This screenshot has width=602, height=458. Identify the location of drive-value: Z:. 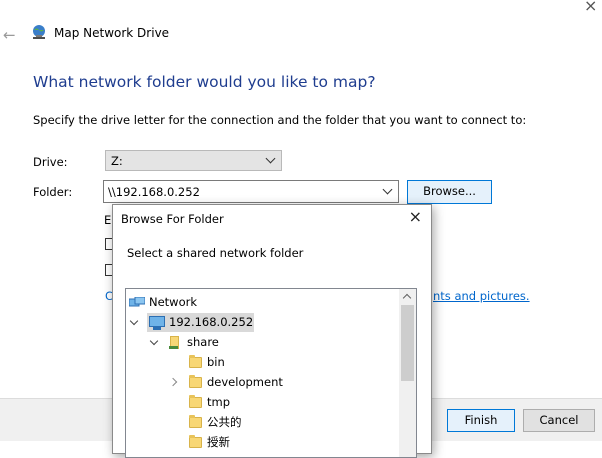
(117, 161).